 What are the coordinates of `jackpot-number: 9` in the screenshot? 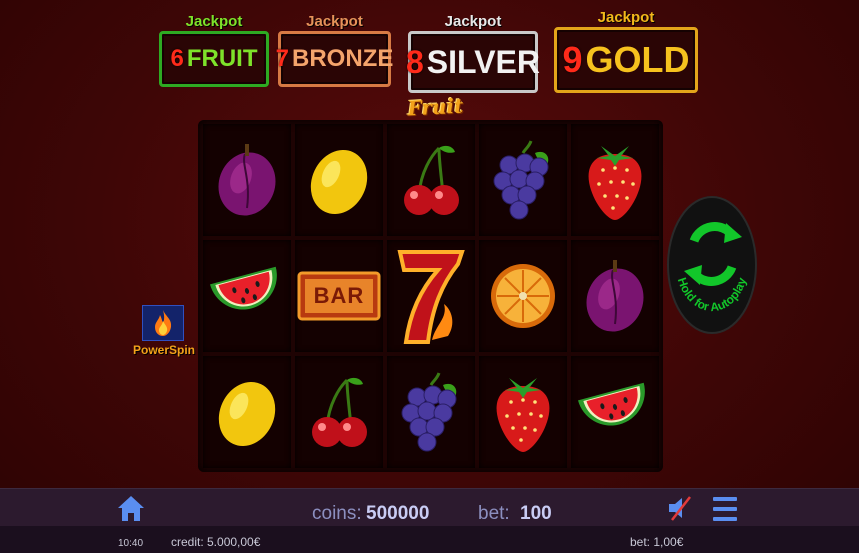 It's located at (572, 59).